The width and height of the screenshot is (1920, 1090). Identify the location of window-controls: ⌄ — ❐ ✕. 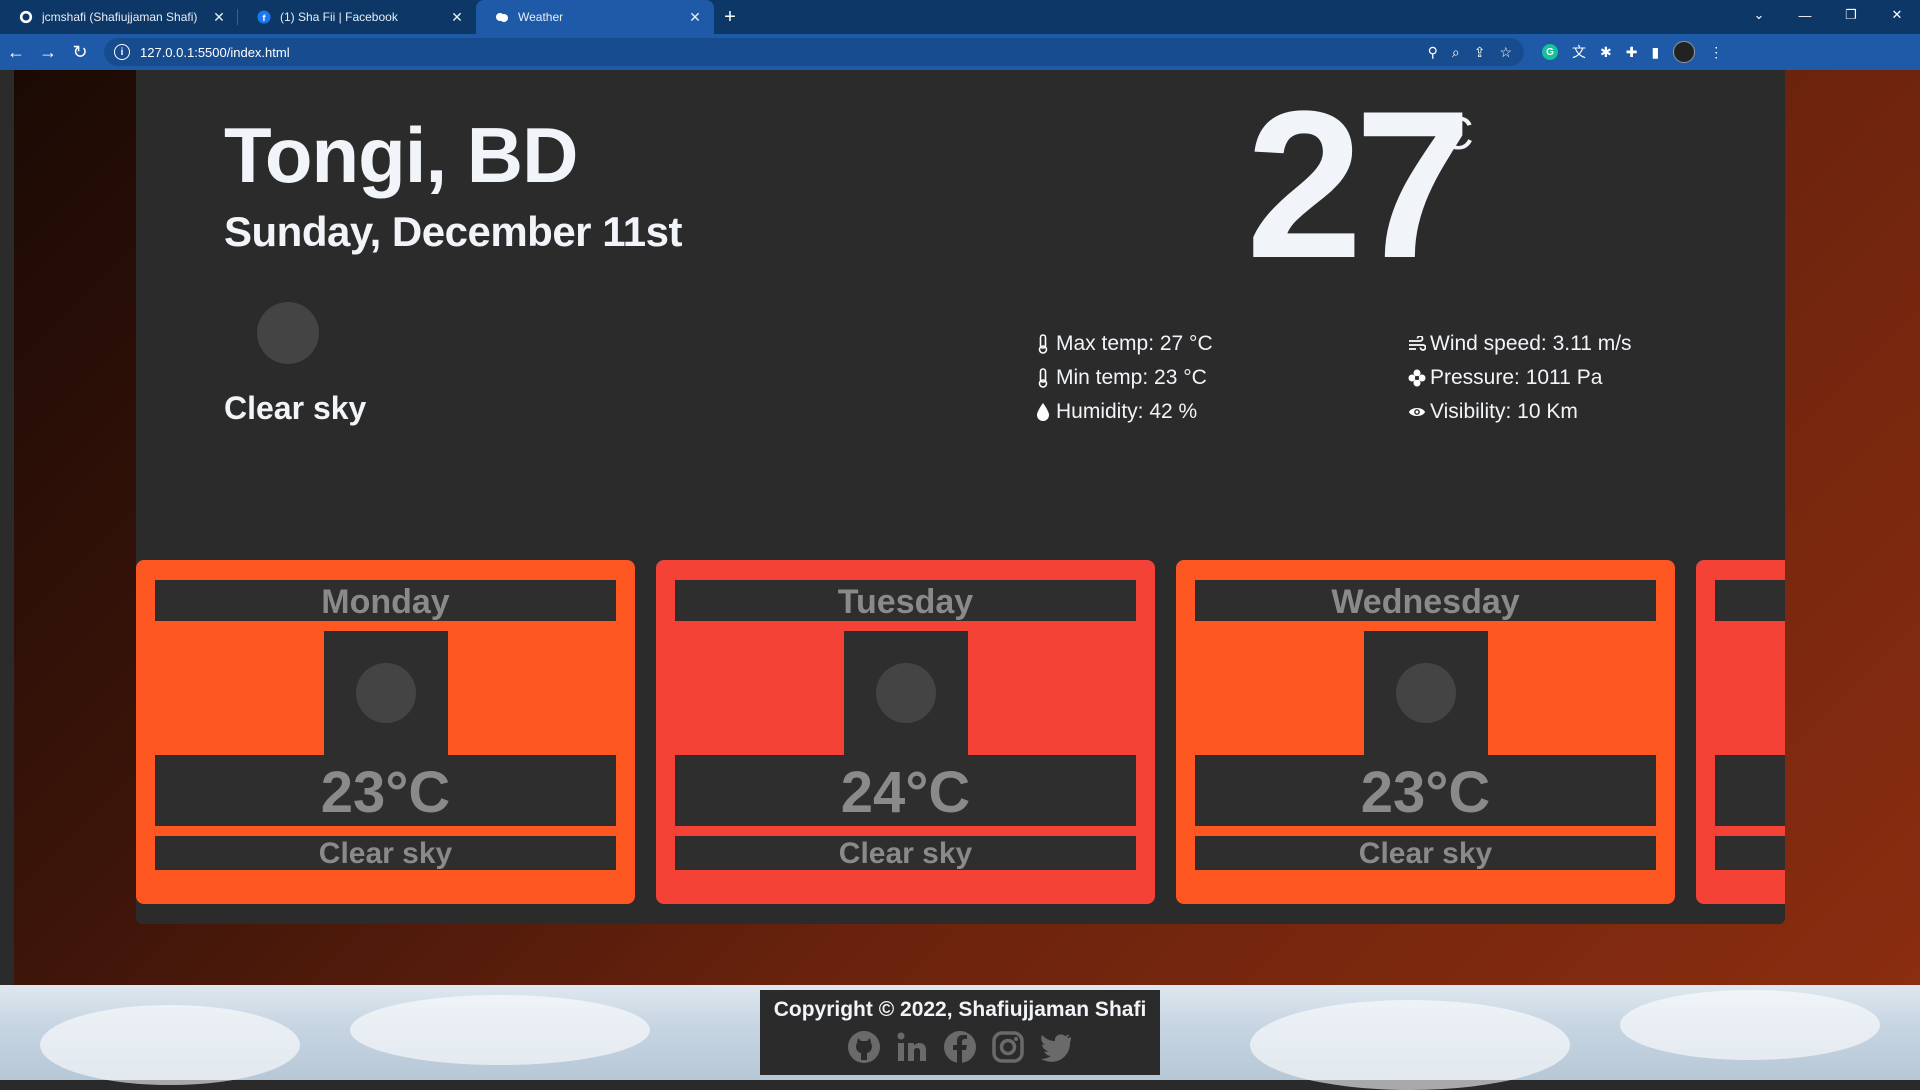
(1828, 17).